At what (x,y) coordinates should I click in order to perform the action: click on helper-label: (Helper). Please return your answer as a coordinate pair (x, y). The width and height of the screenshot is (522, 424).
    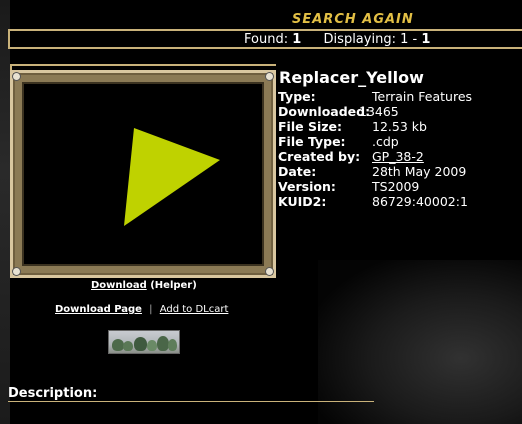
    Looking at the image, I should click on (173, 285).